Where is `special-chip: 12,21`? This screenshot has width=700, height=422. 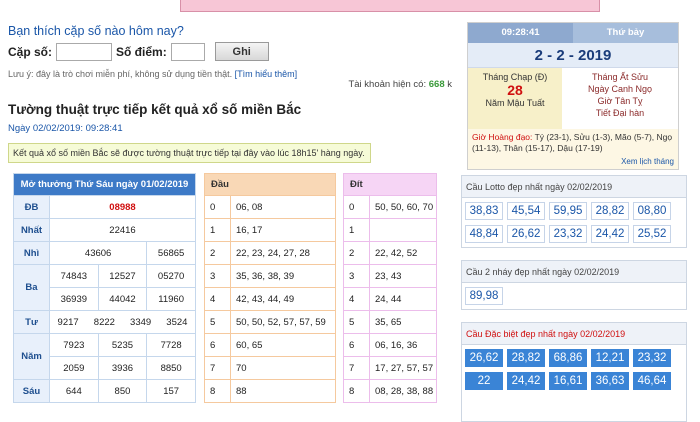
special-chip: 12,21 is located at coordinates (610, 358).